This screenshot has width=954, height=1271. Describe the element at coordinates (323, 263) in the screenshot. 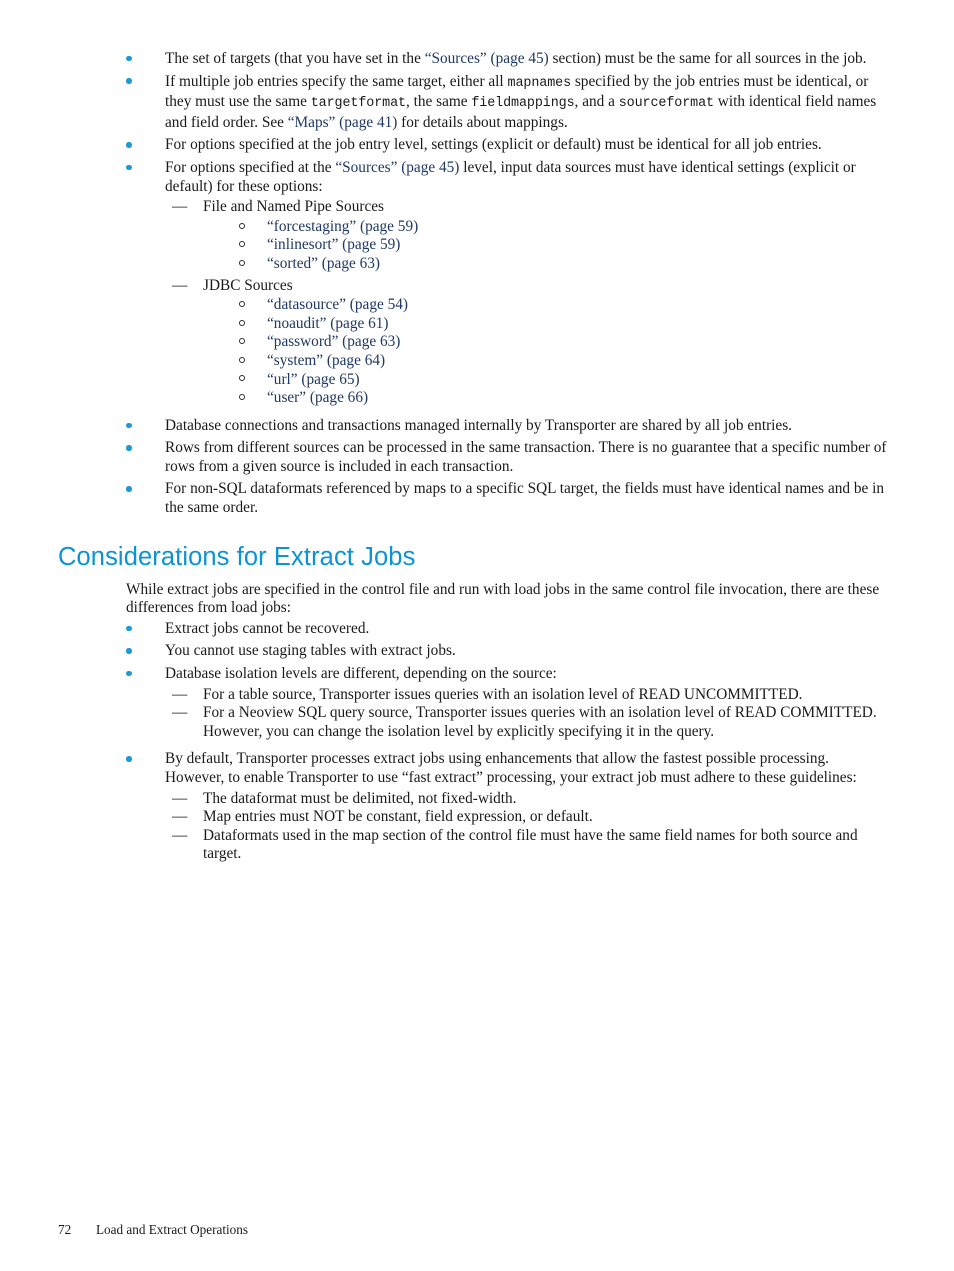

I see `cross-reference-link: “sorted” (page 63)` at that location.